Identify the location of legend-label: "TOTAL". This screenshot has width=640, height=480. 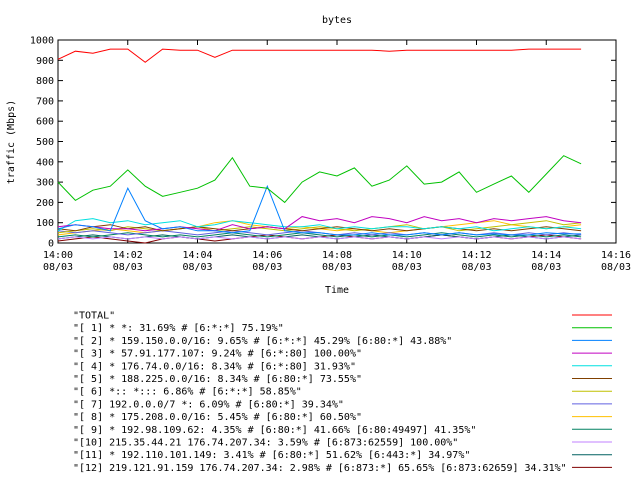
(94, 316).